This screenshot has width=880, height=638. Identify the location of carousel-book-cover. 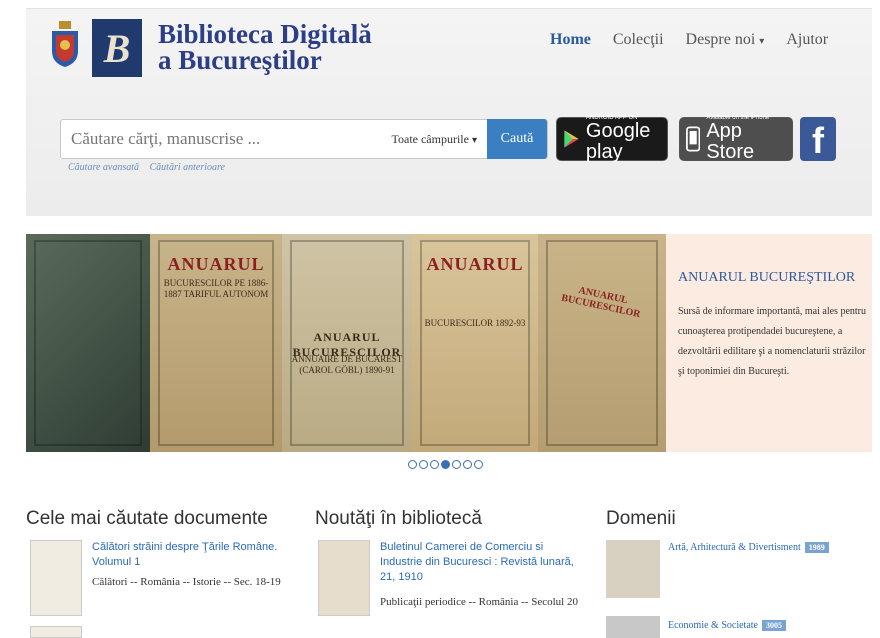
(88, 343).